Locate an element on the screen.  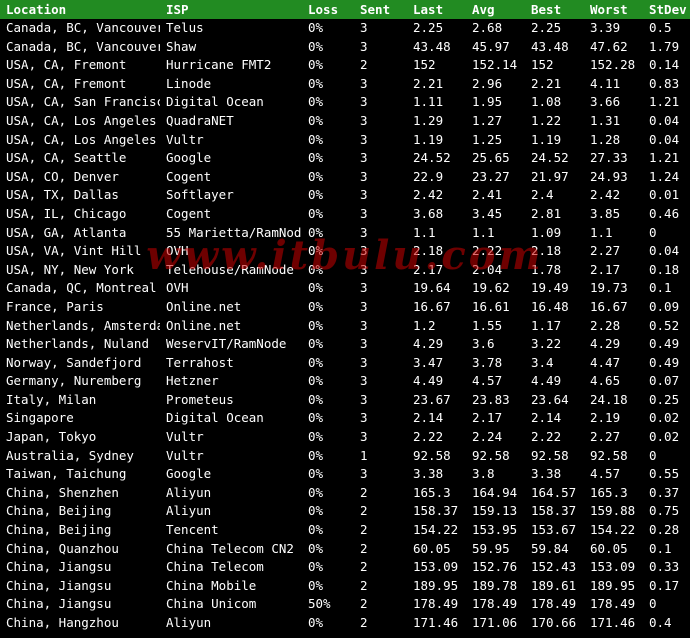
cell-avg: 19.62 is located at coordinates (491, 288).